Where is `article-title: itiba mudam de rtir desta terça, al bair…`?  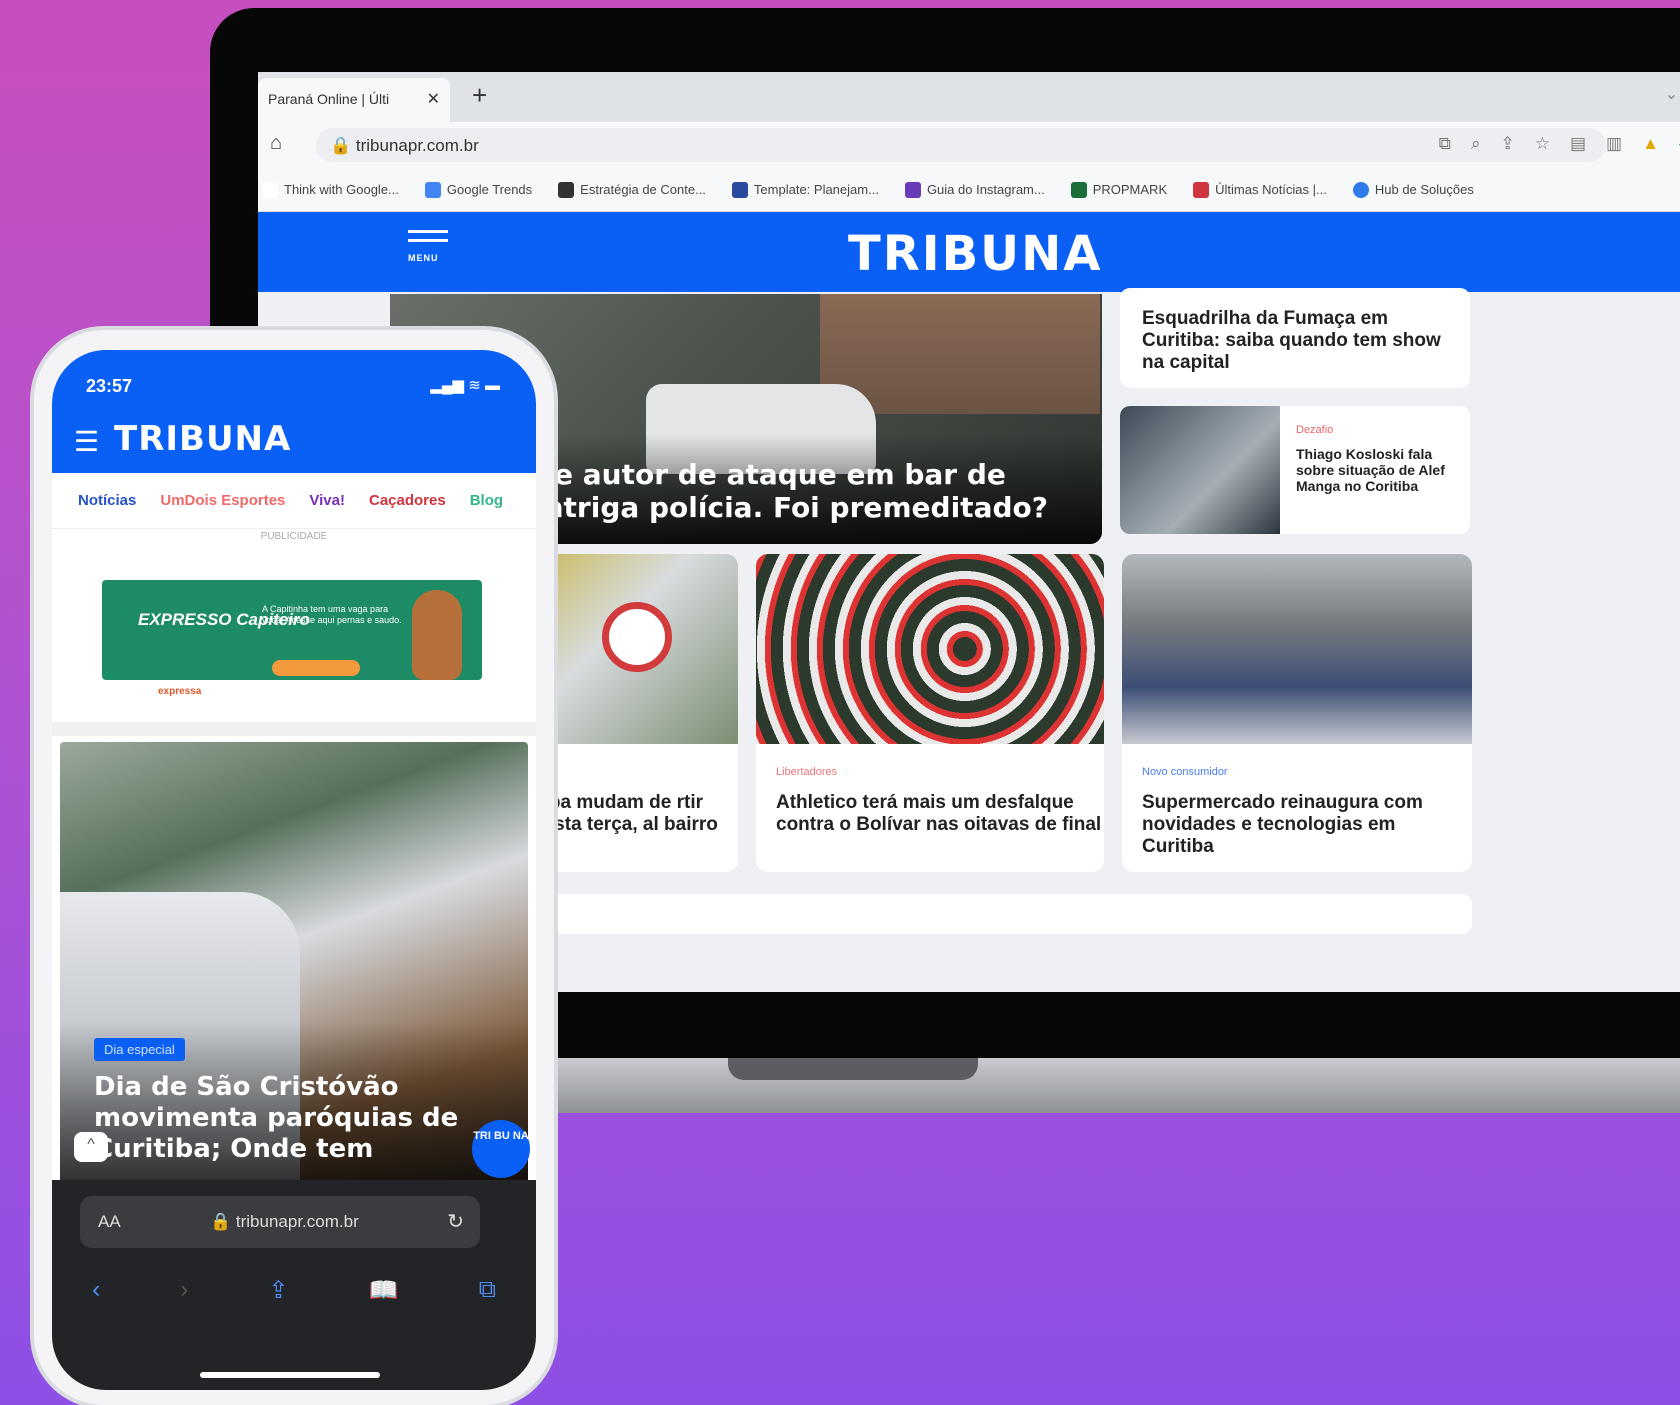
article-title: itiba mudam de rtir desta terça, al bair… is located at coordinates (635, 814).